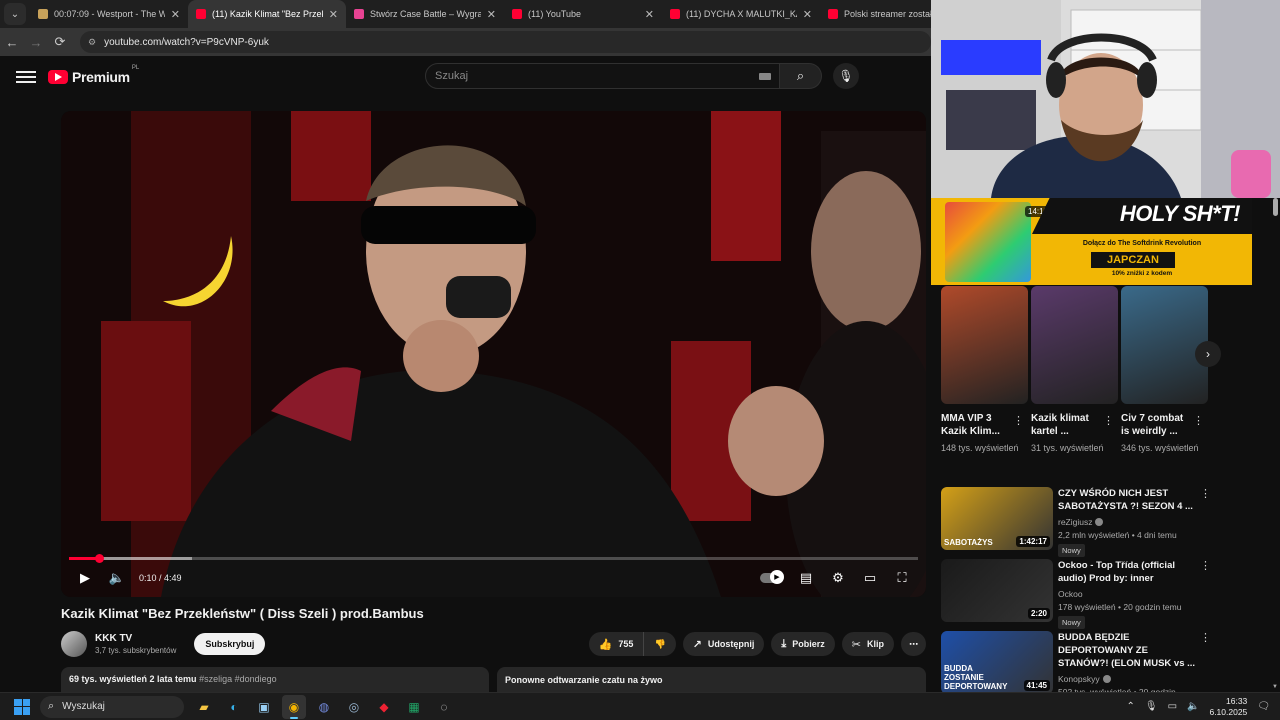 The width and height of the screenshot is (1280, 720). I want to click on file-explorer-icon: ▰, so click(204, 707).